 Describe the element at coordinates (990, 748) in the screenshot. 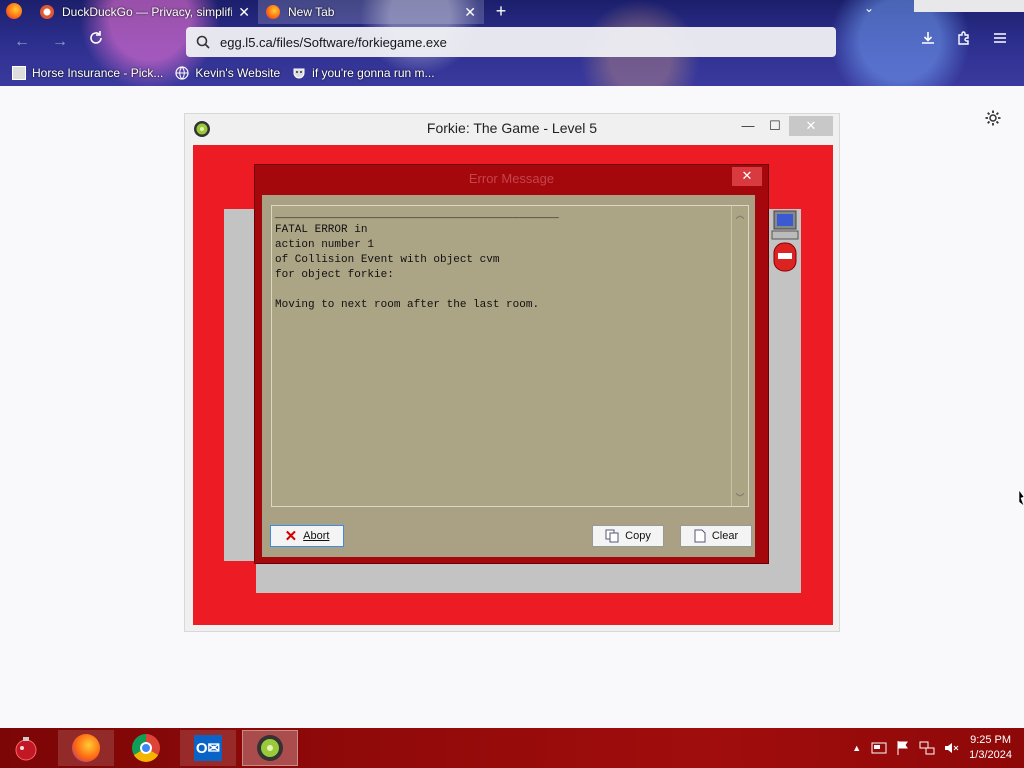

I see `clock: 9:25 PM 1/3/2024` at that location.